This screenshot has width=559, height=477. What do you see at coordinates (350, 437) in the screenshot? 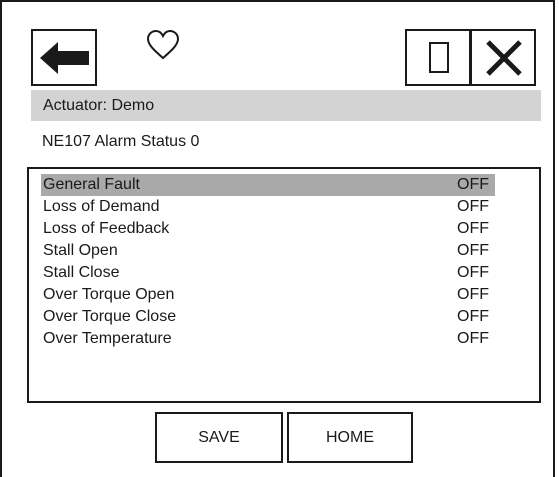
I see `home-button: HOME` at bounding box center [350, 437].